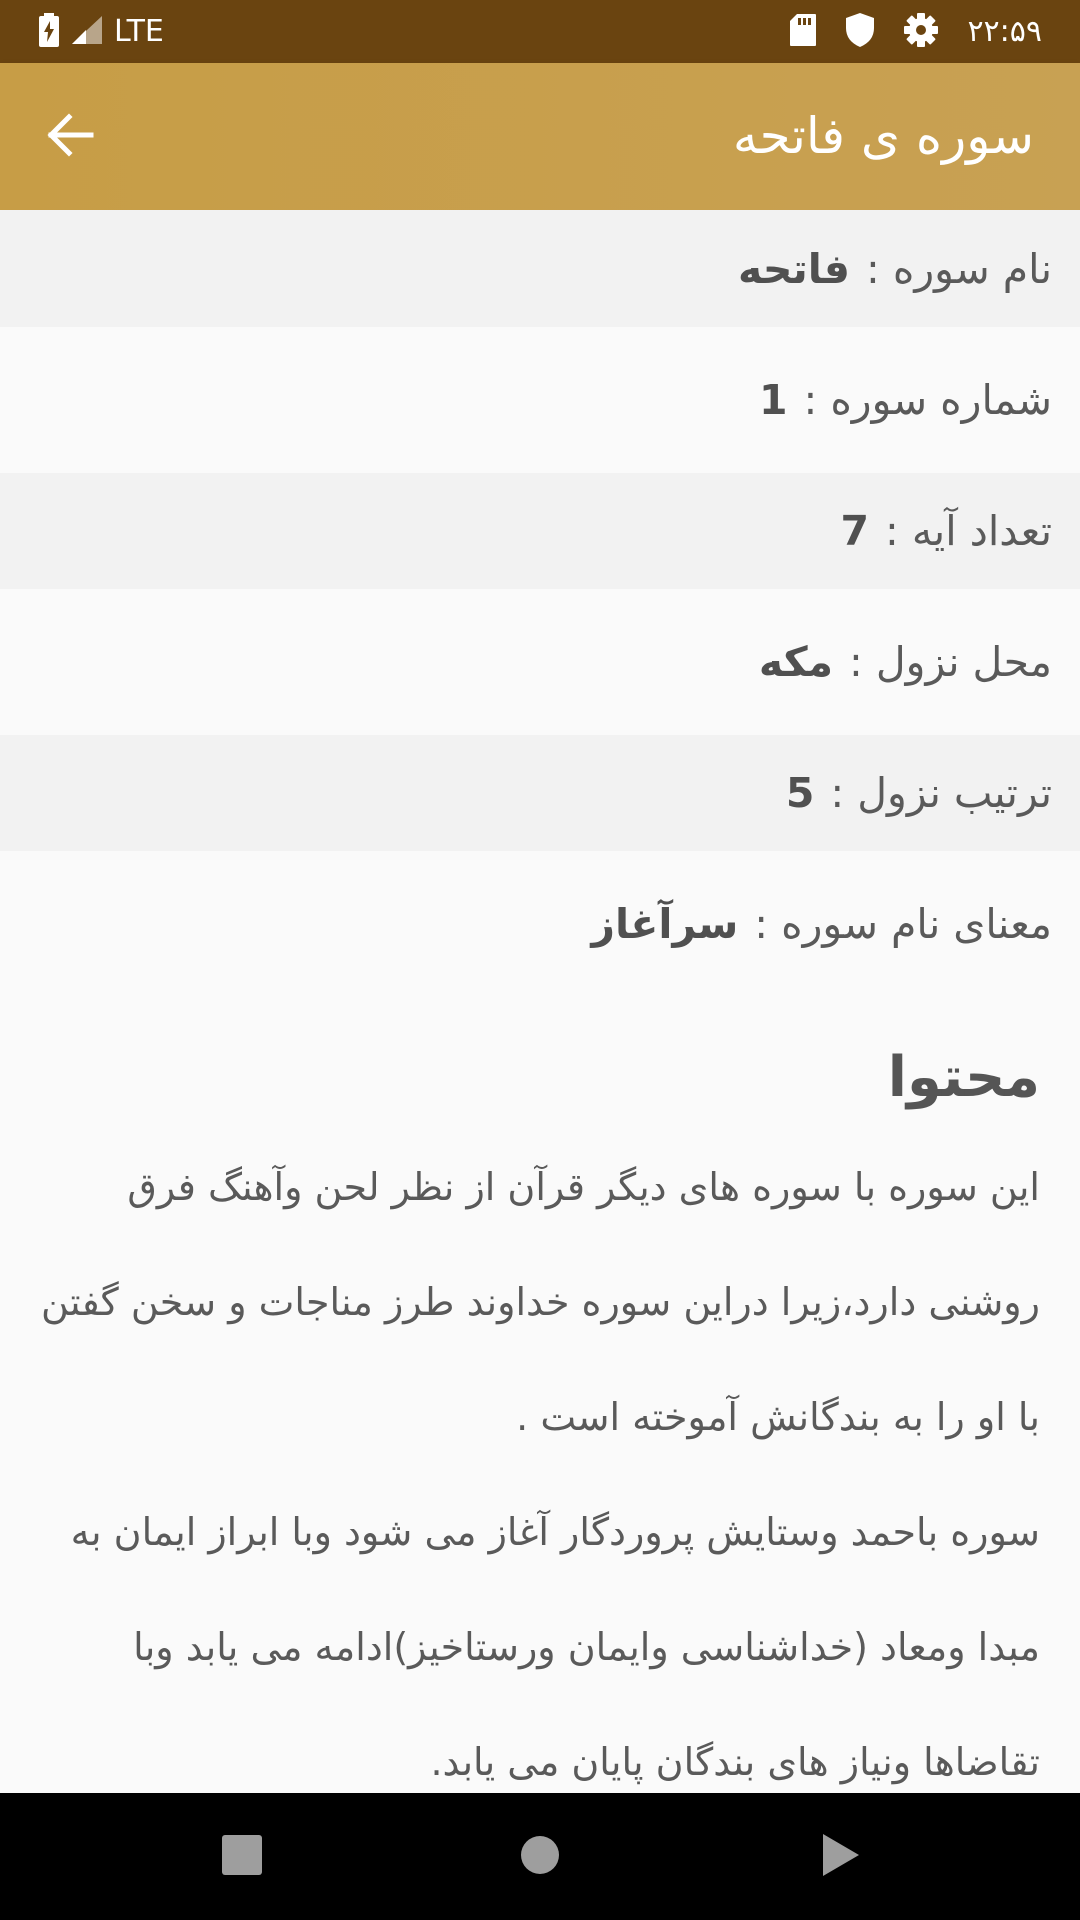 This screenshot has width=1080, height=1920. I want to click on square-icon, so click(242, 1857).